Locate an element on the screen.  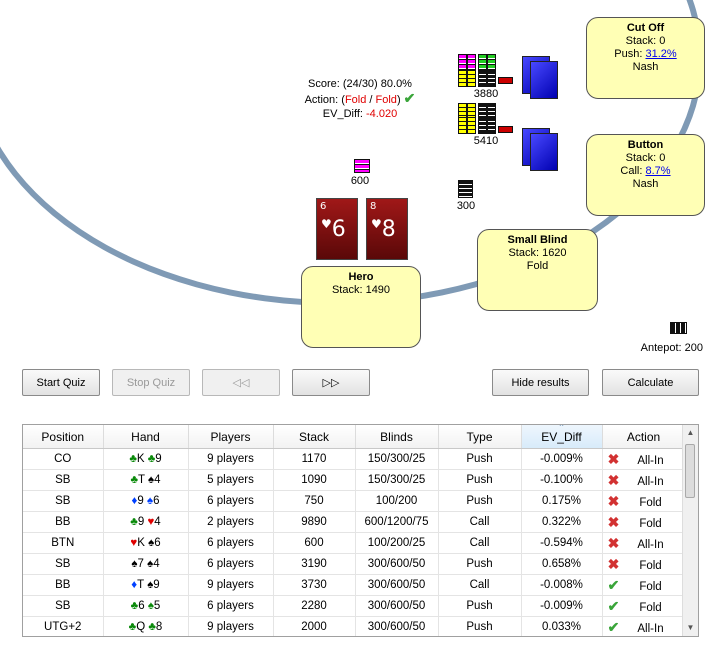
cell-ev-diff: -0.008% is located at coordinates (562, 585).